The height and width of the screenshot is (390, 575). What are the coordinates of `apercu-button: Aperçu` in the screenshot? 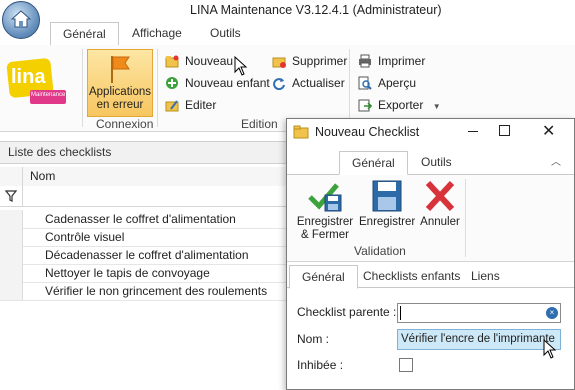 It's located at (387, 83).